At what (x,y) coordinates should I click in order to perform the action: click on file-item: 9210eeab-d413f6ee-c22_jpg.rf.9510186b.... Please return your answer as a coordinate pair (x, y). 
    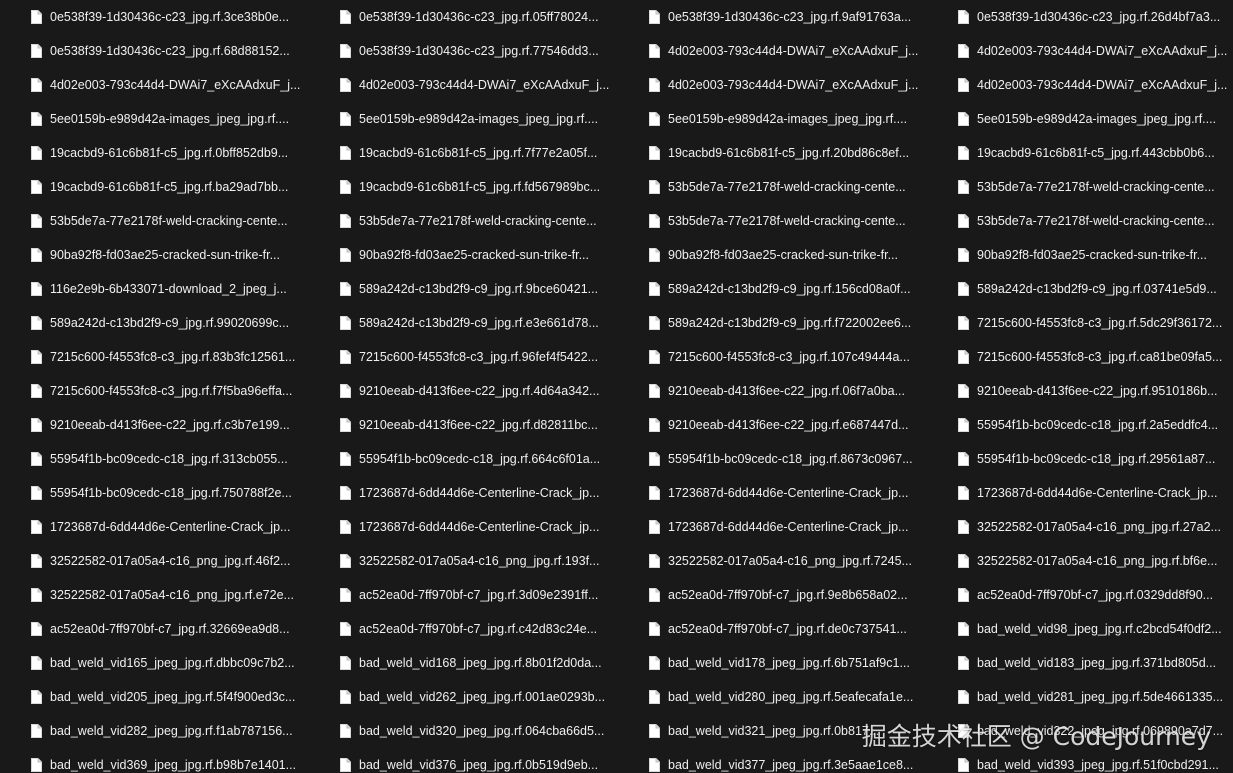
    Looking at the image, I should click on (1080, 391).